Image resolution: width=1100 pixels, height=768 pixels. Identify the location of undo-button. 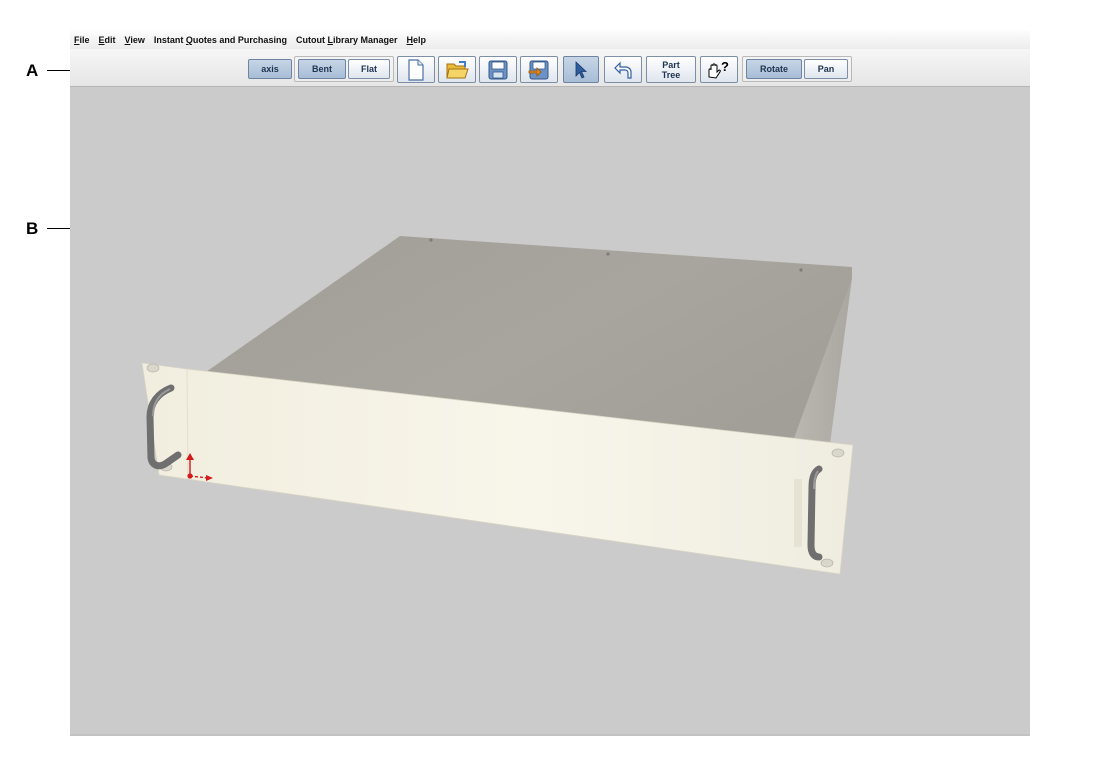
(623, 69).